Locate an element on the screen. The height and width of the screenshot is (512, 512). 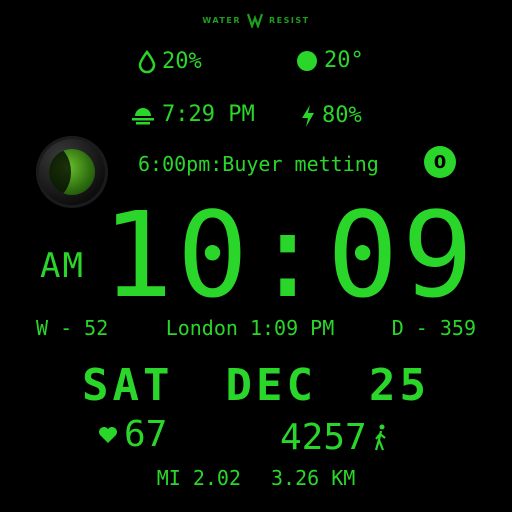
brand-logo-icon is located at coordinates (255, 20).